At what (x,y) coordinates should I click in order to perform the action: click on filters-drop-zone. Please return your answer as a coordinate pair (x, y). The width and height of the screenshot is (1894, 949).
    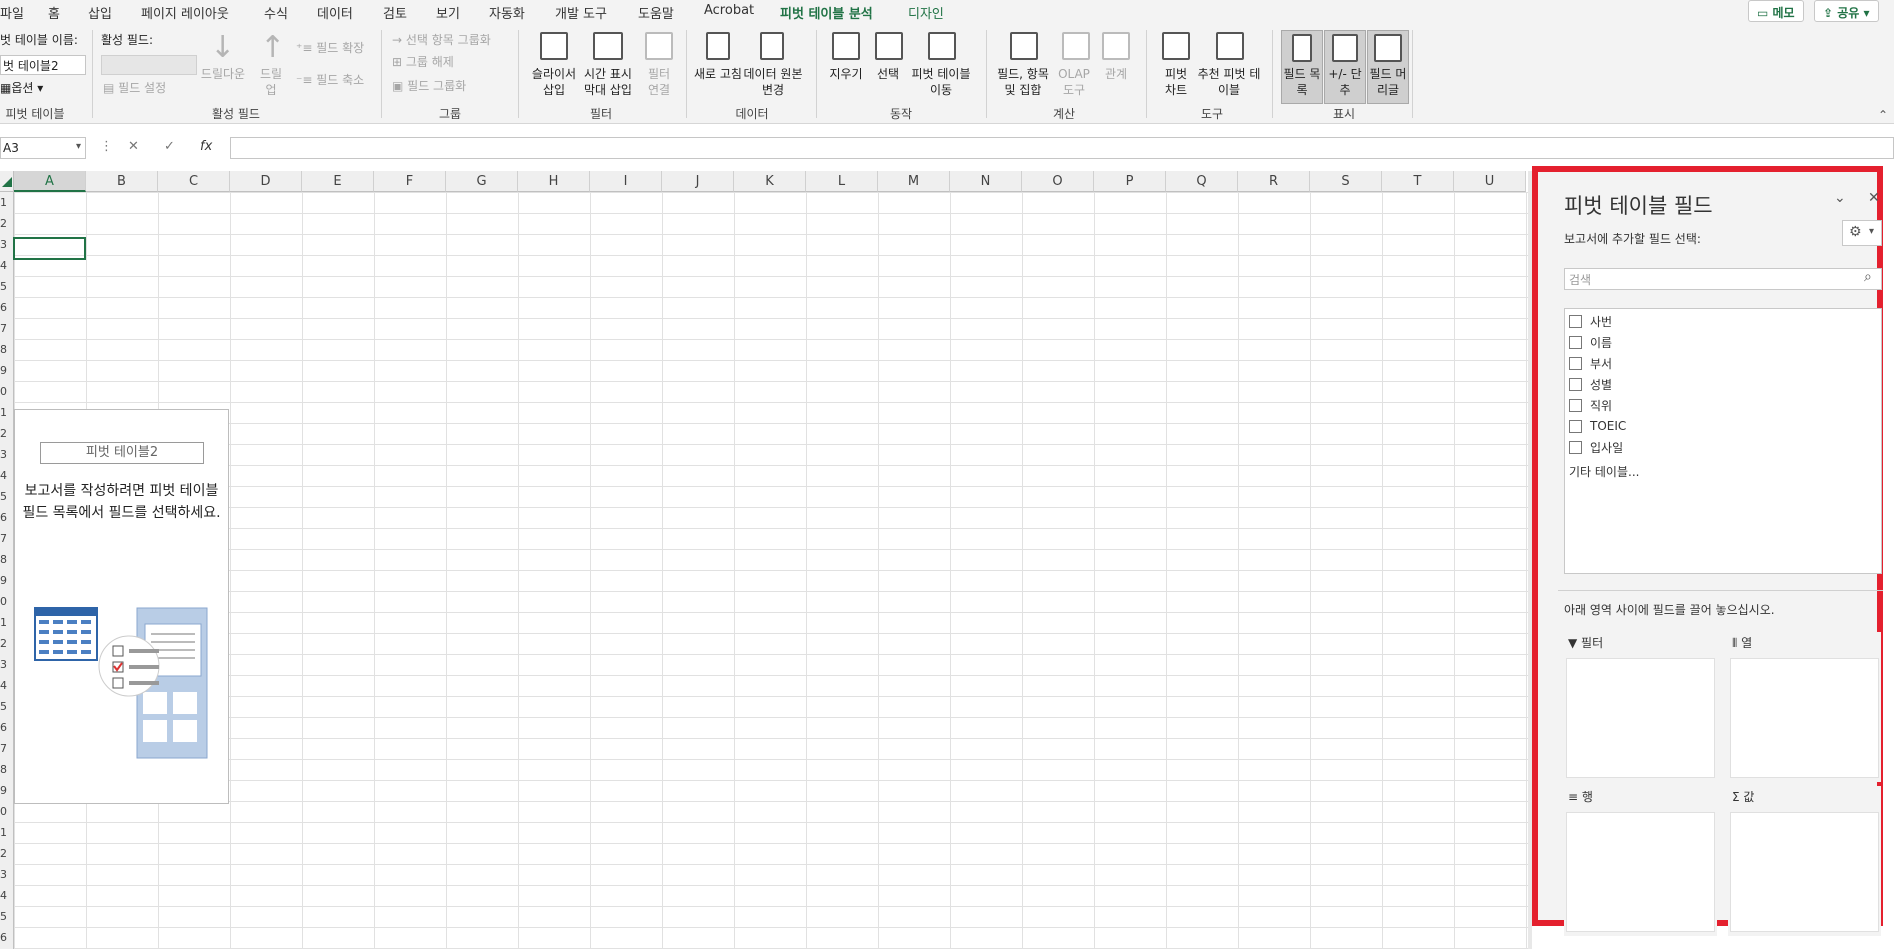
    Looking at the image, I should click on (1640, 718).